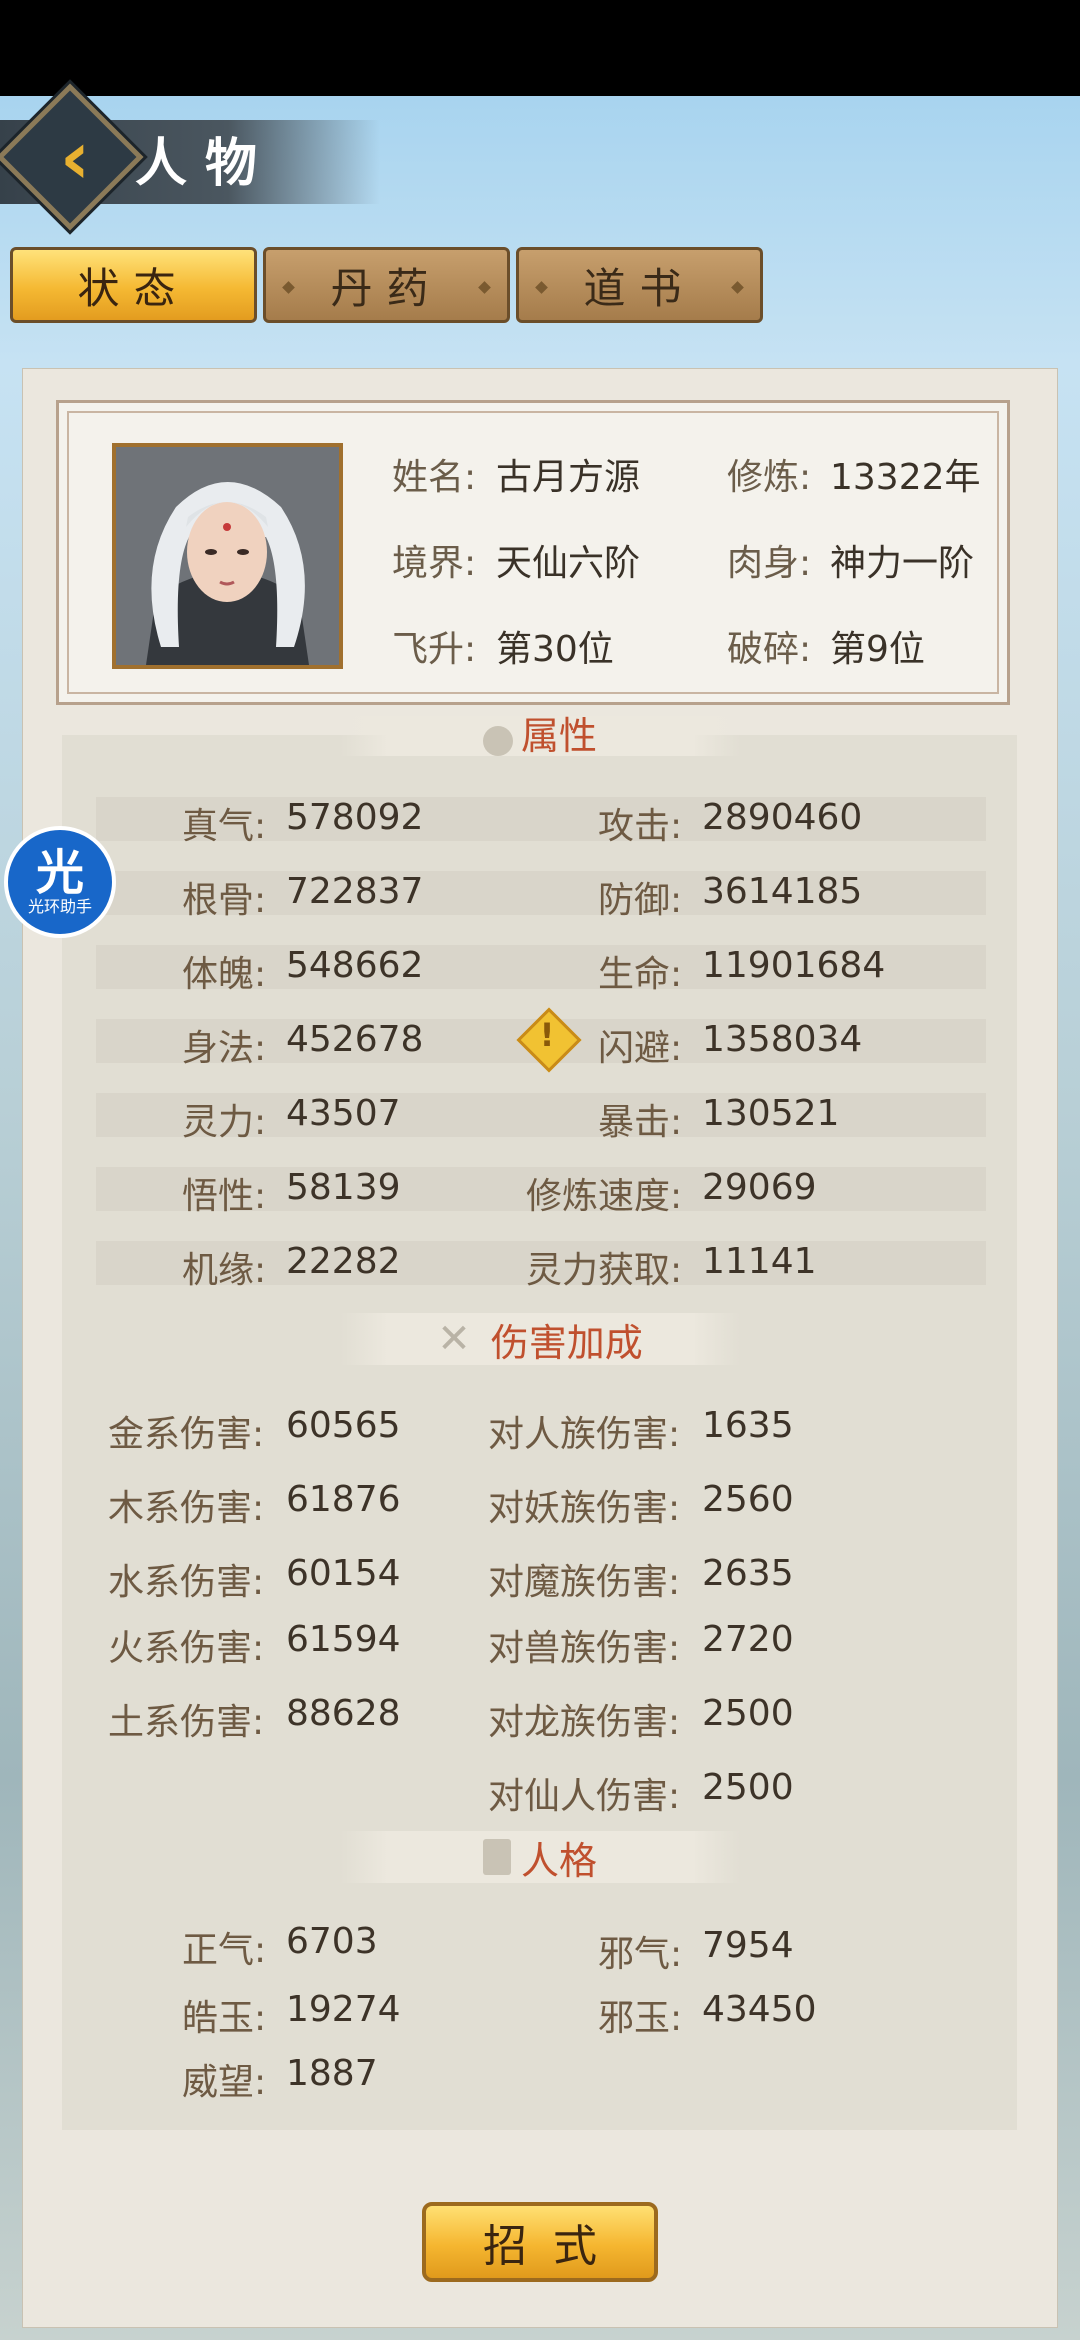 The image size is (1080, 2340). What do you see at coordinates (343, 1261) in the screenshot?
I see `stat-value: 22282` at bounding box center [343, 1261].